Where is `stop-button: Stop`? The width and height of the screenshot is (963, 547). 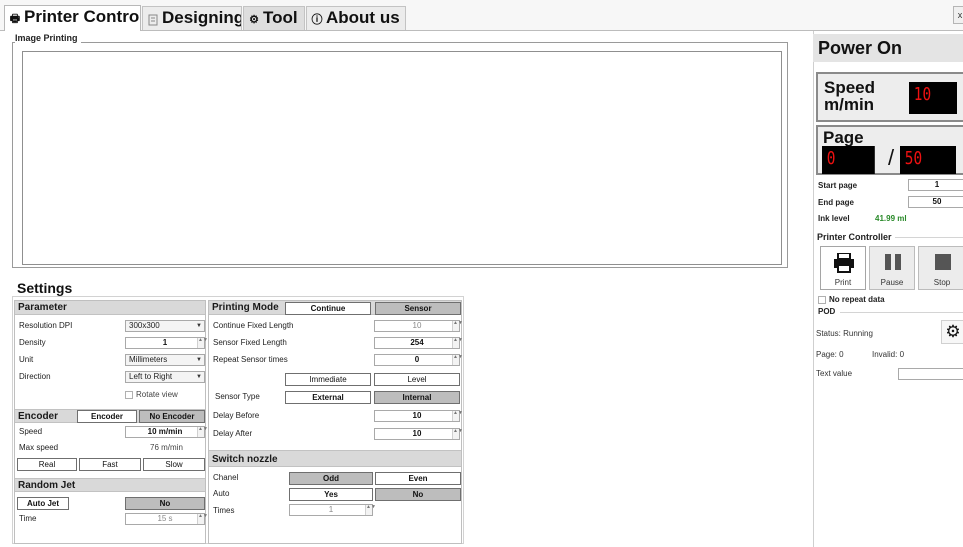
stop-button: Stop is located at coordinates (940, 268).